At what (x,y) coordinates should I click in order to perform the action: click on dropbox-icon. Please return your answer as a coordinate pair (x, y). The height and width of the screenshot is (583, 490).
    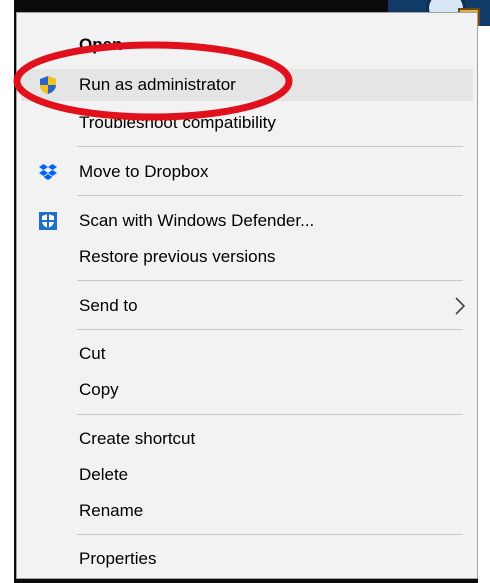
    Looking at the image, I should click on (48, 172).